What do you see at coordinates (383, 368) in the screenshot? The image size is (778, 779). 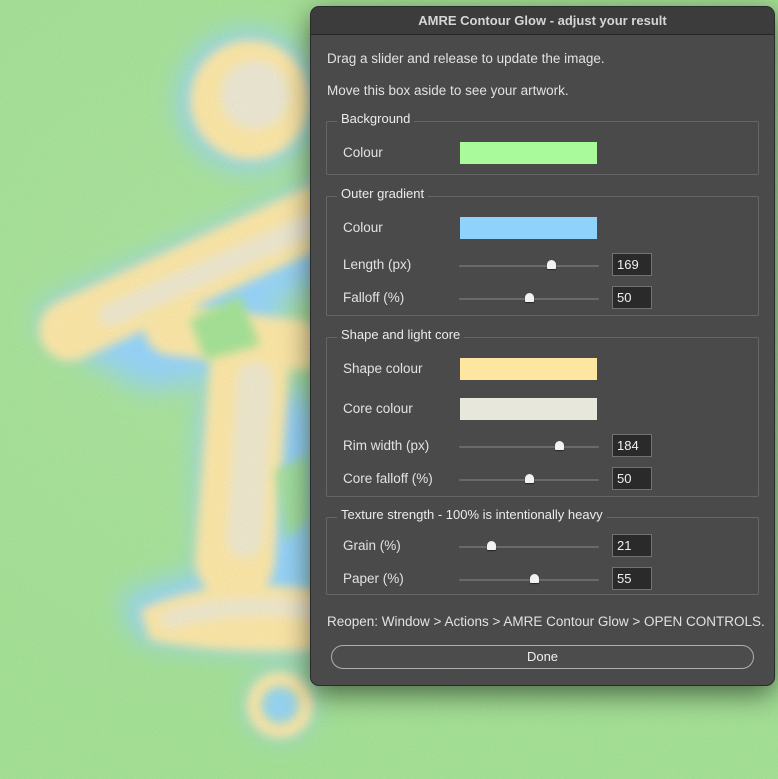 I see `shape-colour-label: Shape colour` at bounding box center [383, 368].